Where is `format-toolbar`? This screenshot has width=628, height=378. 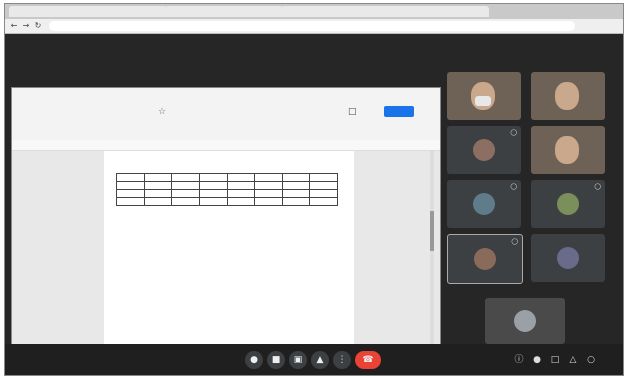 format-toolbar is located at coordinates (226, 145).